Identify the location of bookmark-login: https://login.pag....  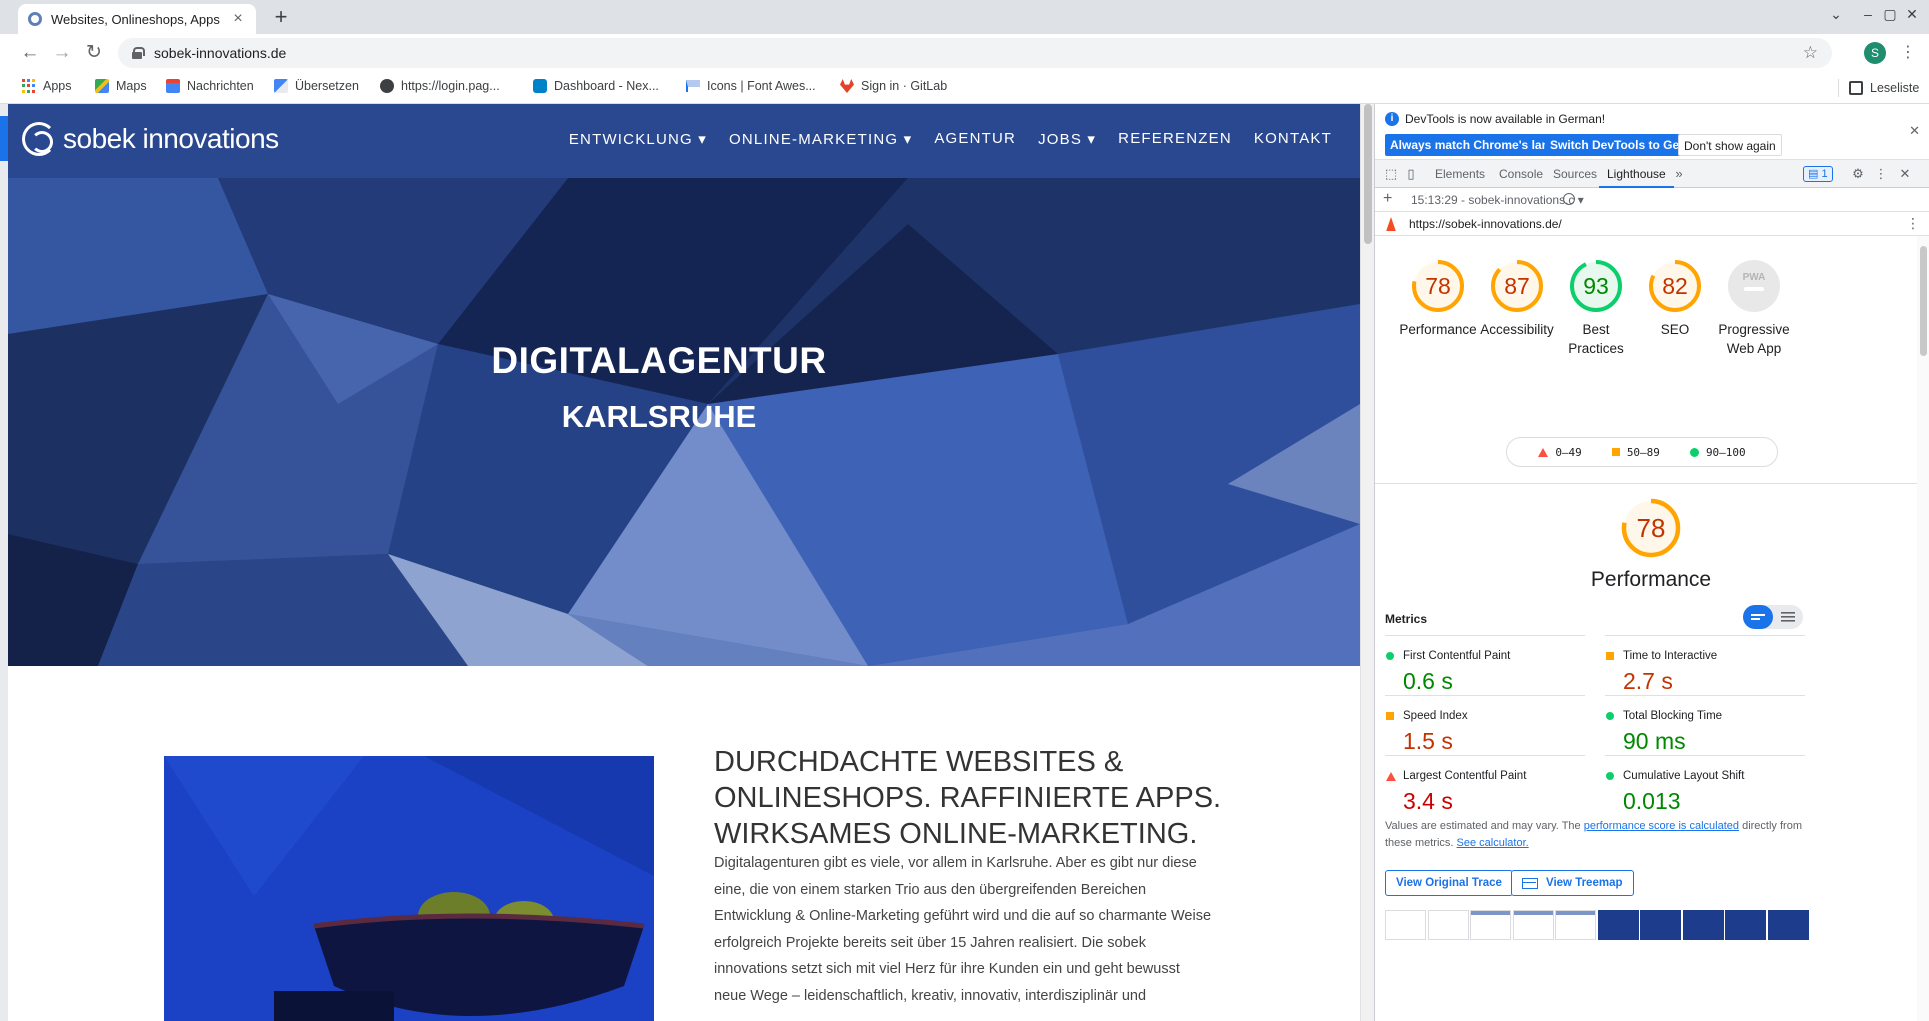
(440, 86).